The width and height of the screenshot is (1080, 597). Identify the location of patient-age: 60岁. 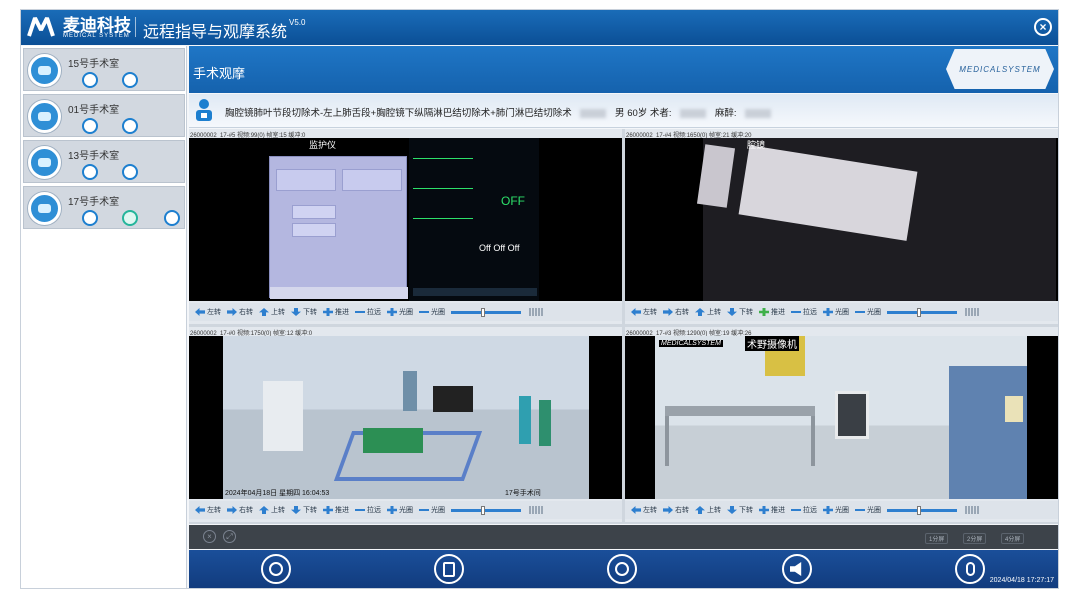
(637, 113).